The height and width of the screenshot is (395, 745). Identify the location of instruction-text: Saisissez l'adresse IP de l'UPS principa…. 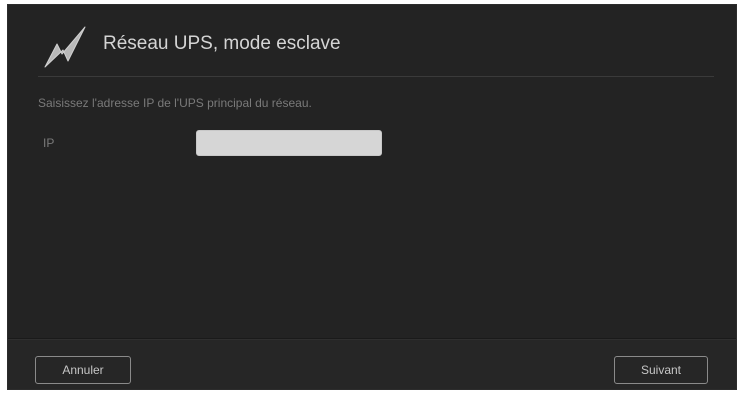
(175, 103).